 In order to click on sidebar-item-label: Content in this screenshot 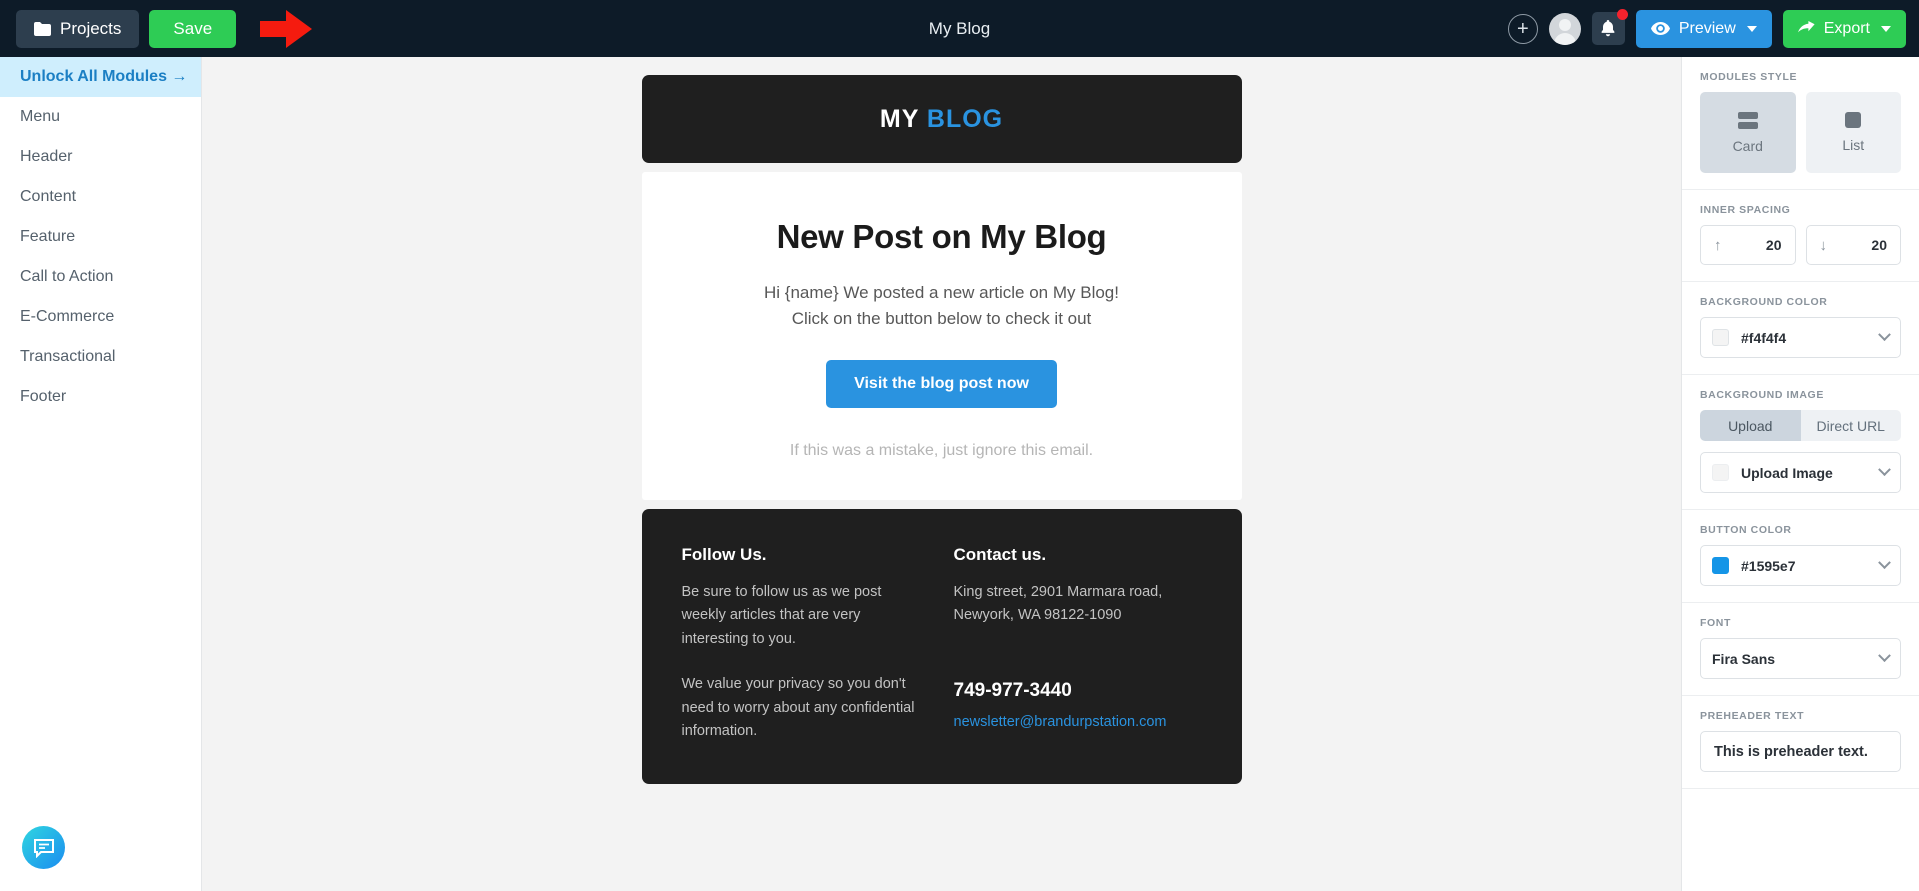, I will do `click(48, 196)`.